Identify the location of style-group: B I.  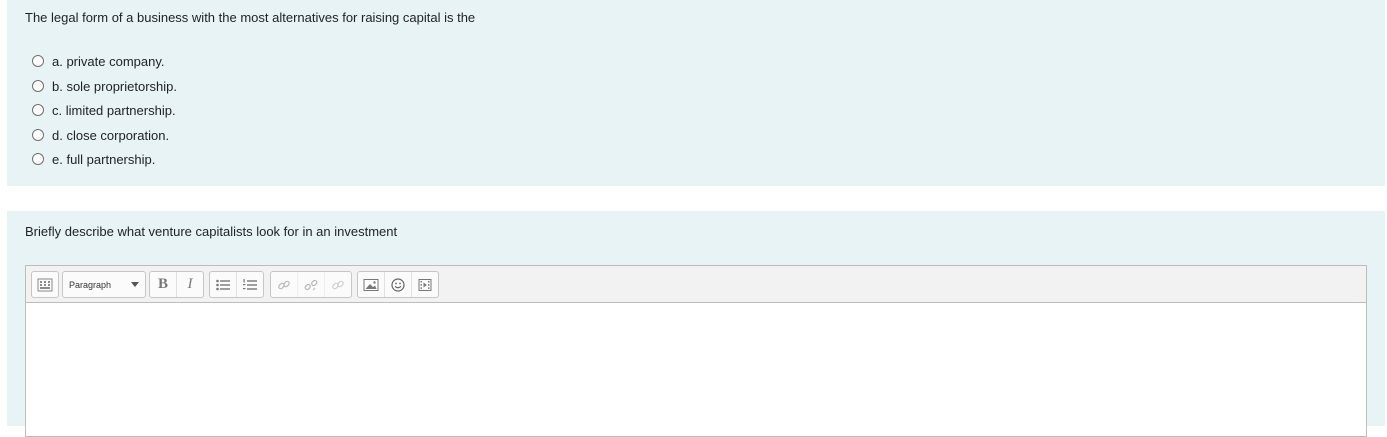
(176, 284).